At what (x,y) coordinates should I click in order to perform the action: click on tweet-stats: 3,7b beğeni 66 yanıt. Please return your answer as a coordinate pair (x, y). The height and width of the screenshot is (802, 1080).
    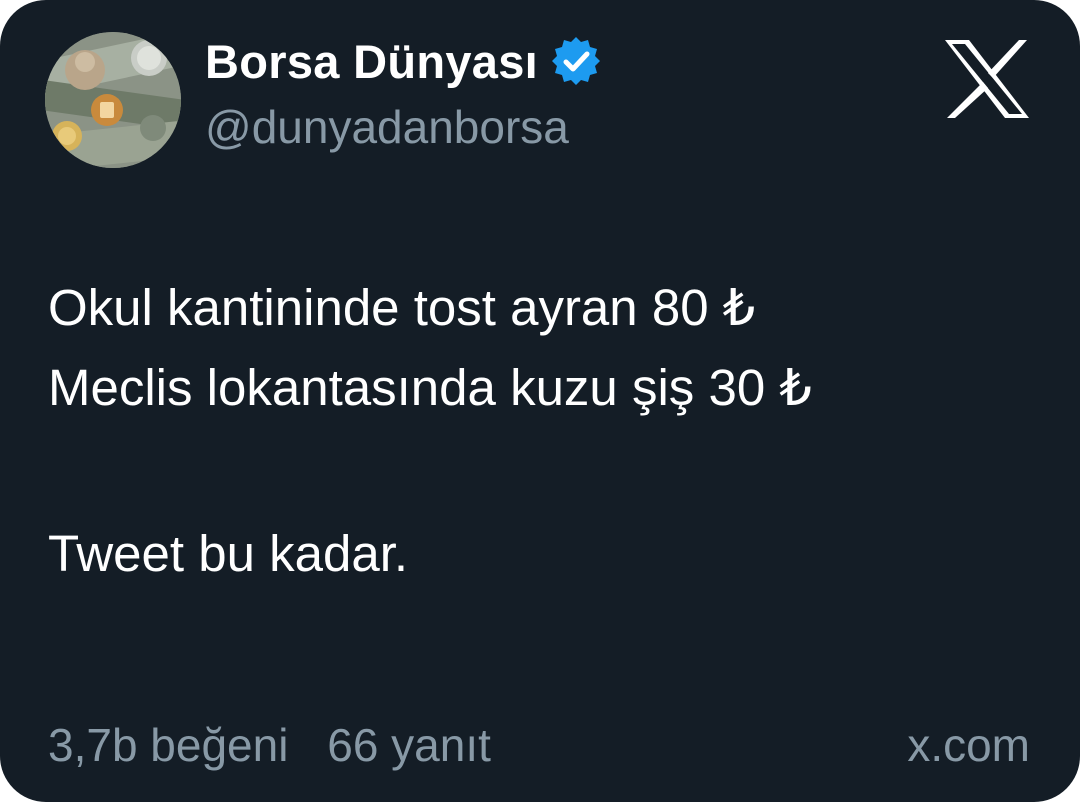
    Looking at the image, I should click on (282, 745).